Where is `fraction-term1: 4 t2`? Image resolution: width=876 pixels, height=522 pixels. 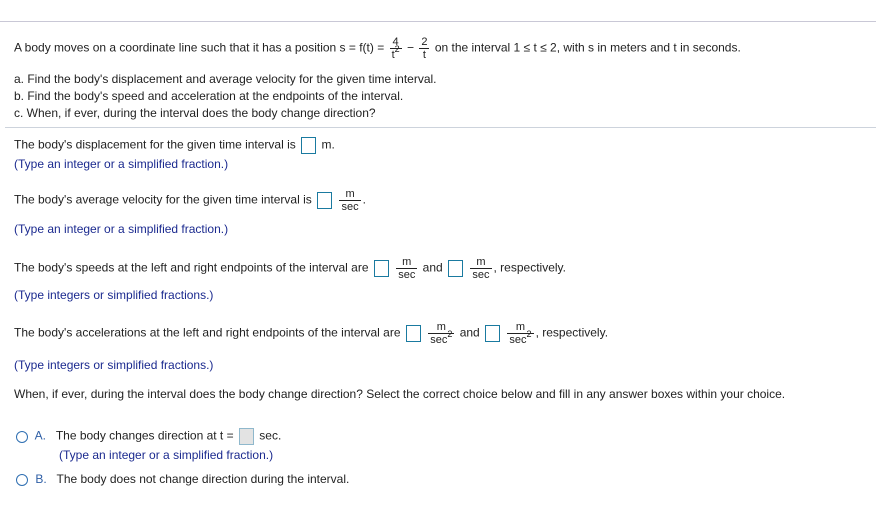
fraction-term1: 4 t2 is located at coordinates (395, 48).